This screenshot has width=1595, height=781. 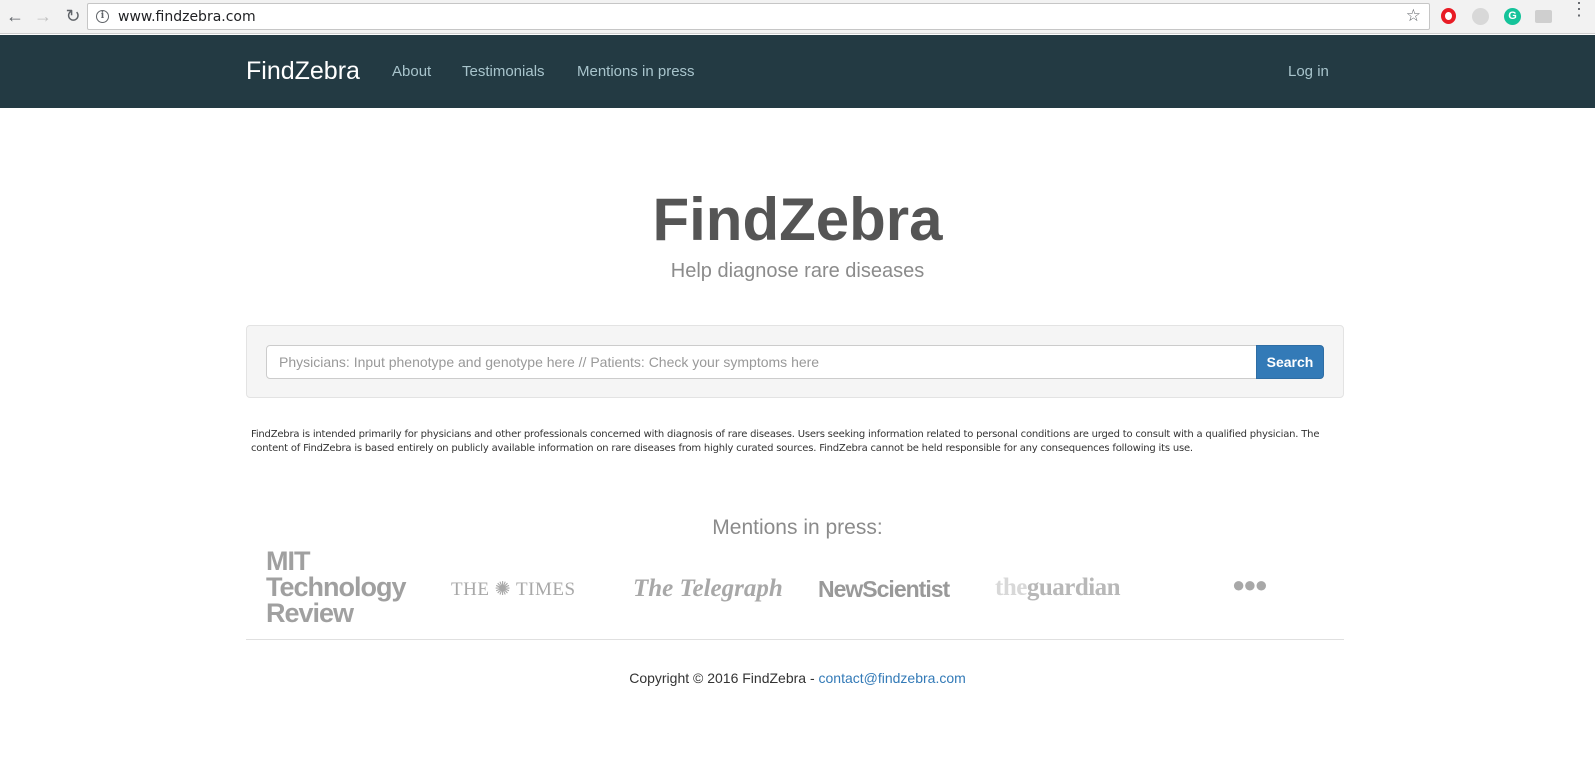 I want to click on the-times-logo: THE ✺ TIMES, so click(x=513, y=589).